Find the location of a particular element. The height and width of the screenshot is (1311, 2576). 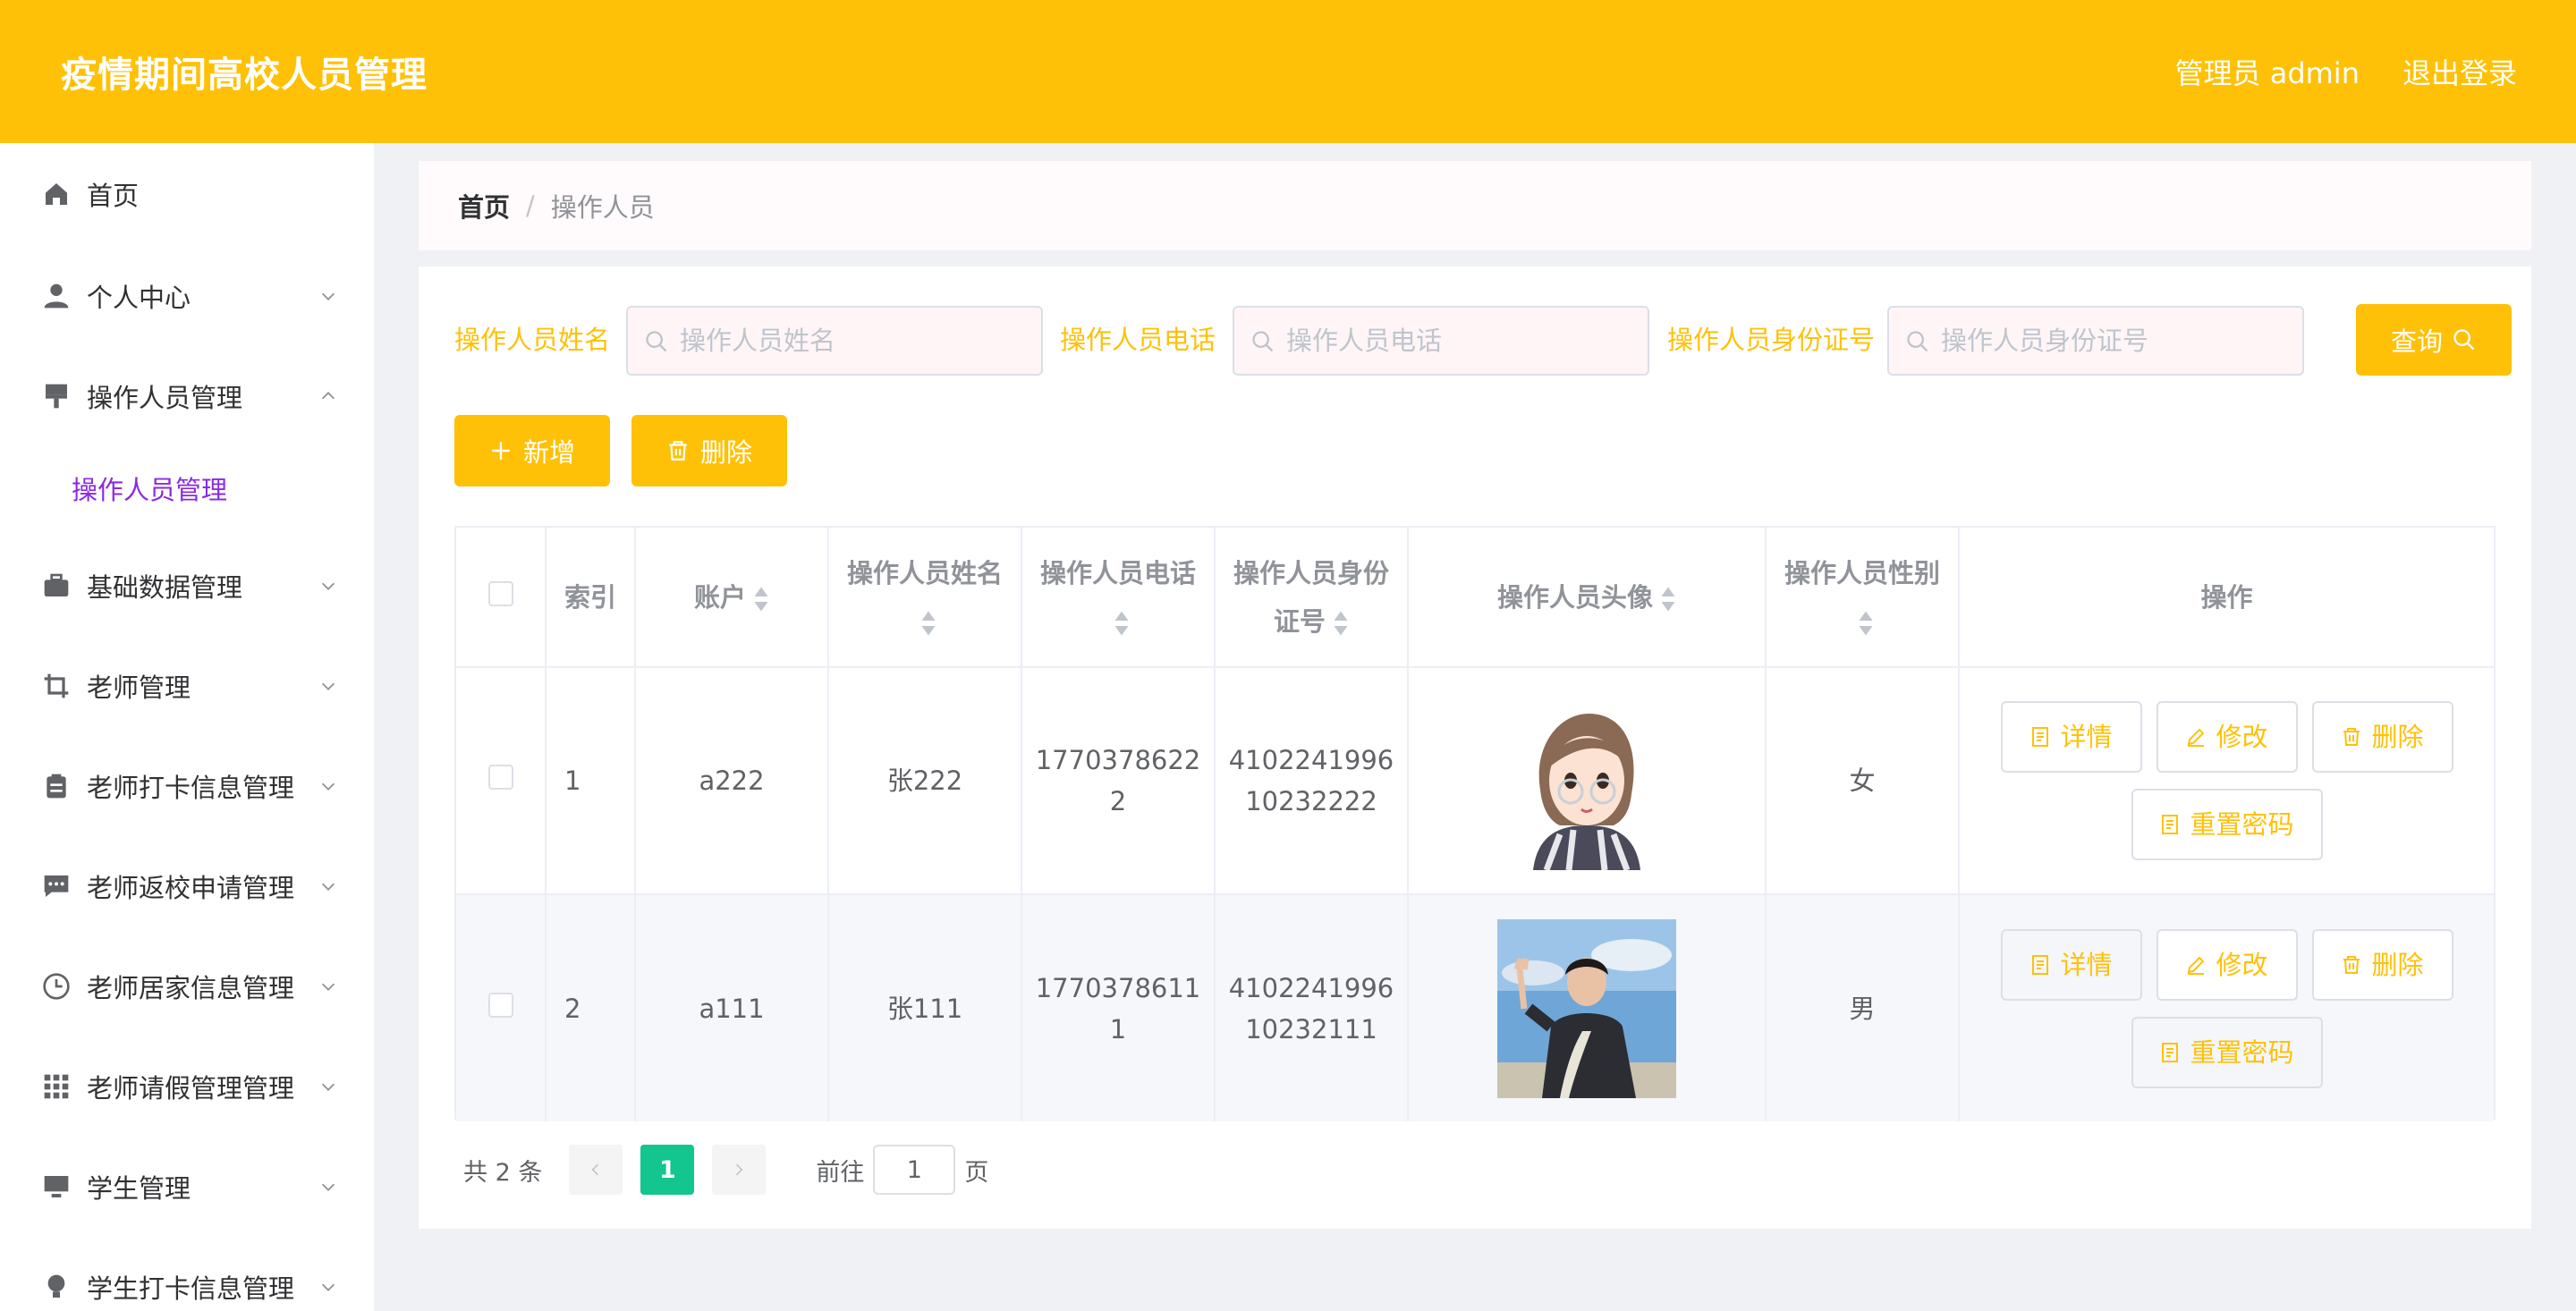

phone-search-field is located at coordinates (1441, 341).